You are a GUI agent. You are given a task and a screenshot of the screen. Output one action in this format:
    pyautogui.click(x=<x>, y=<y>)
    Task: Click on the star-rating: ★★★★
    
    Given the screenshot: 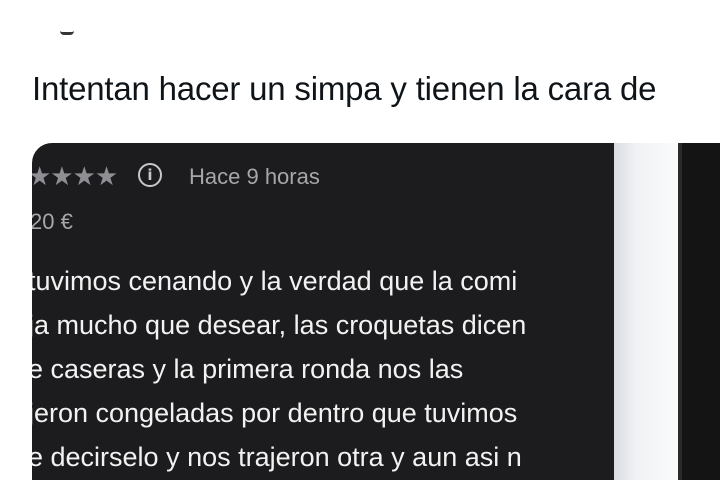 What is the action you would take?
    pyautogui.click(x=75, y=176)
    